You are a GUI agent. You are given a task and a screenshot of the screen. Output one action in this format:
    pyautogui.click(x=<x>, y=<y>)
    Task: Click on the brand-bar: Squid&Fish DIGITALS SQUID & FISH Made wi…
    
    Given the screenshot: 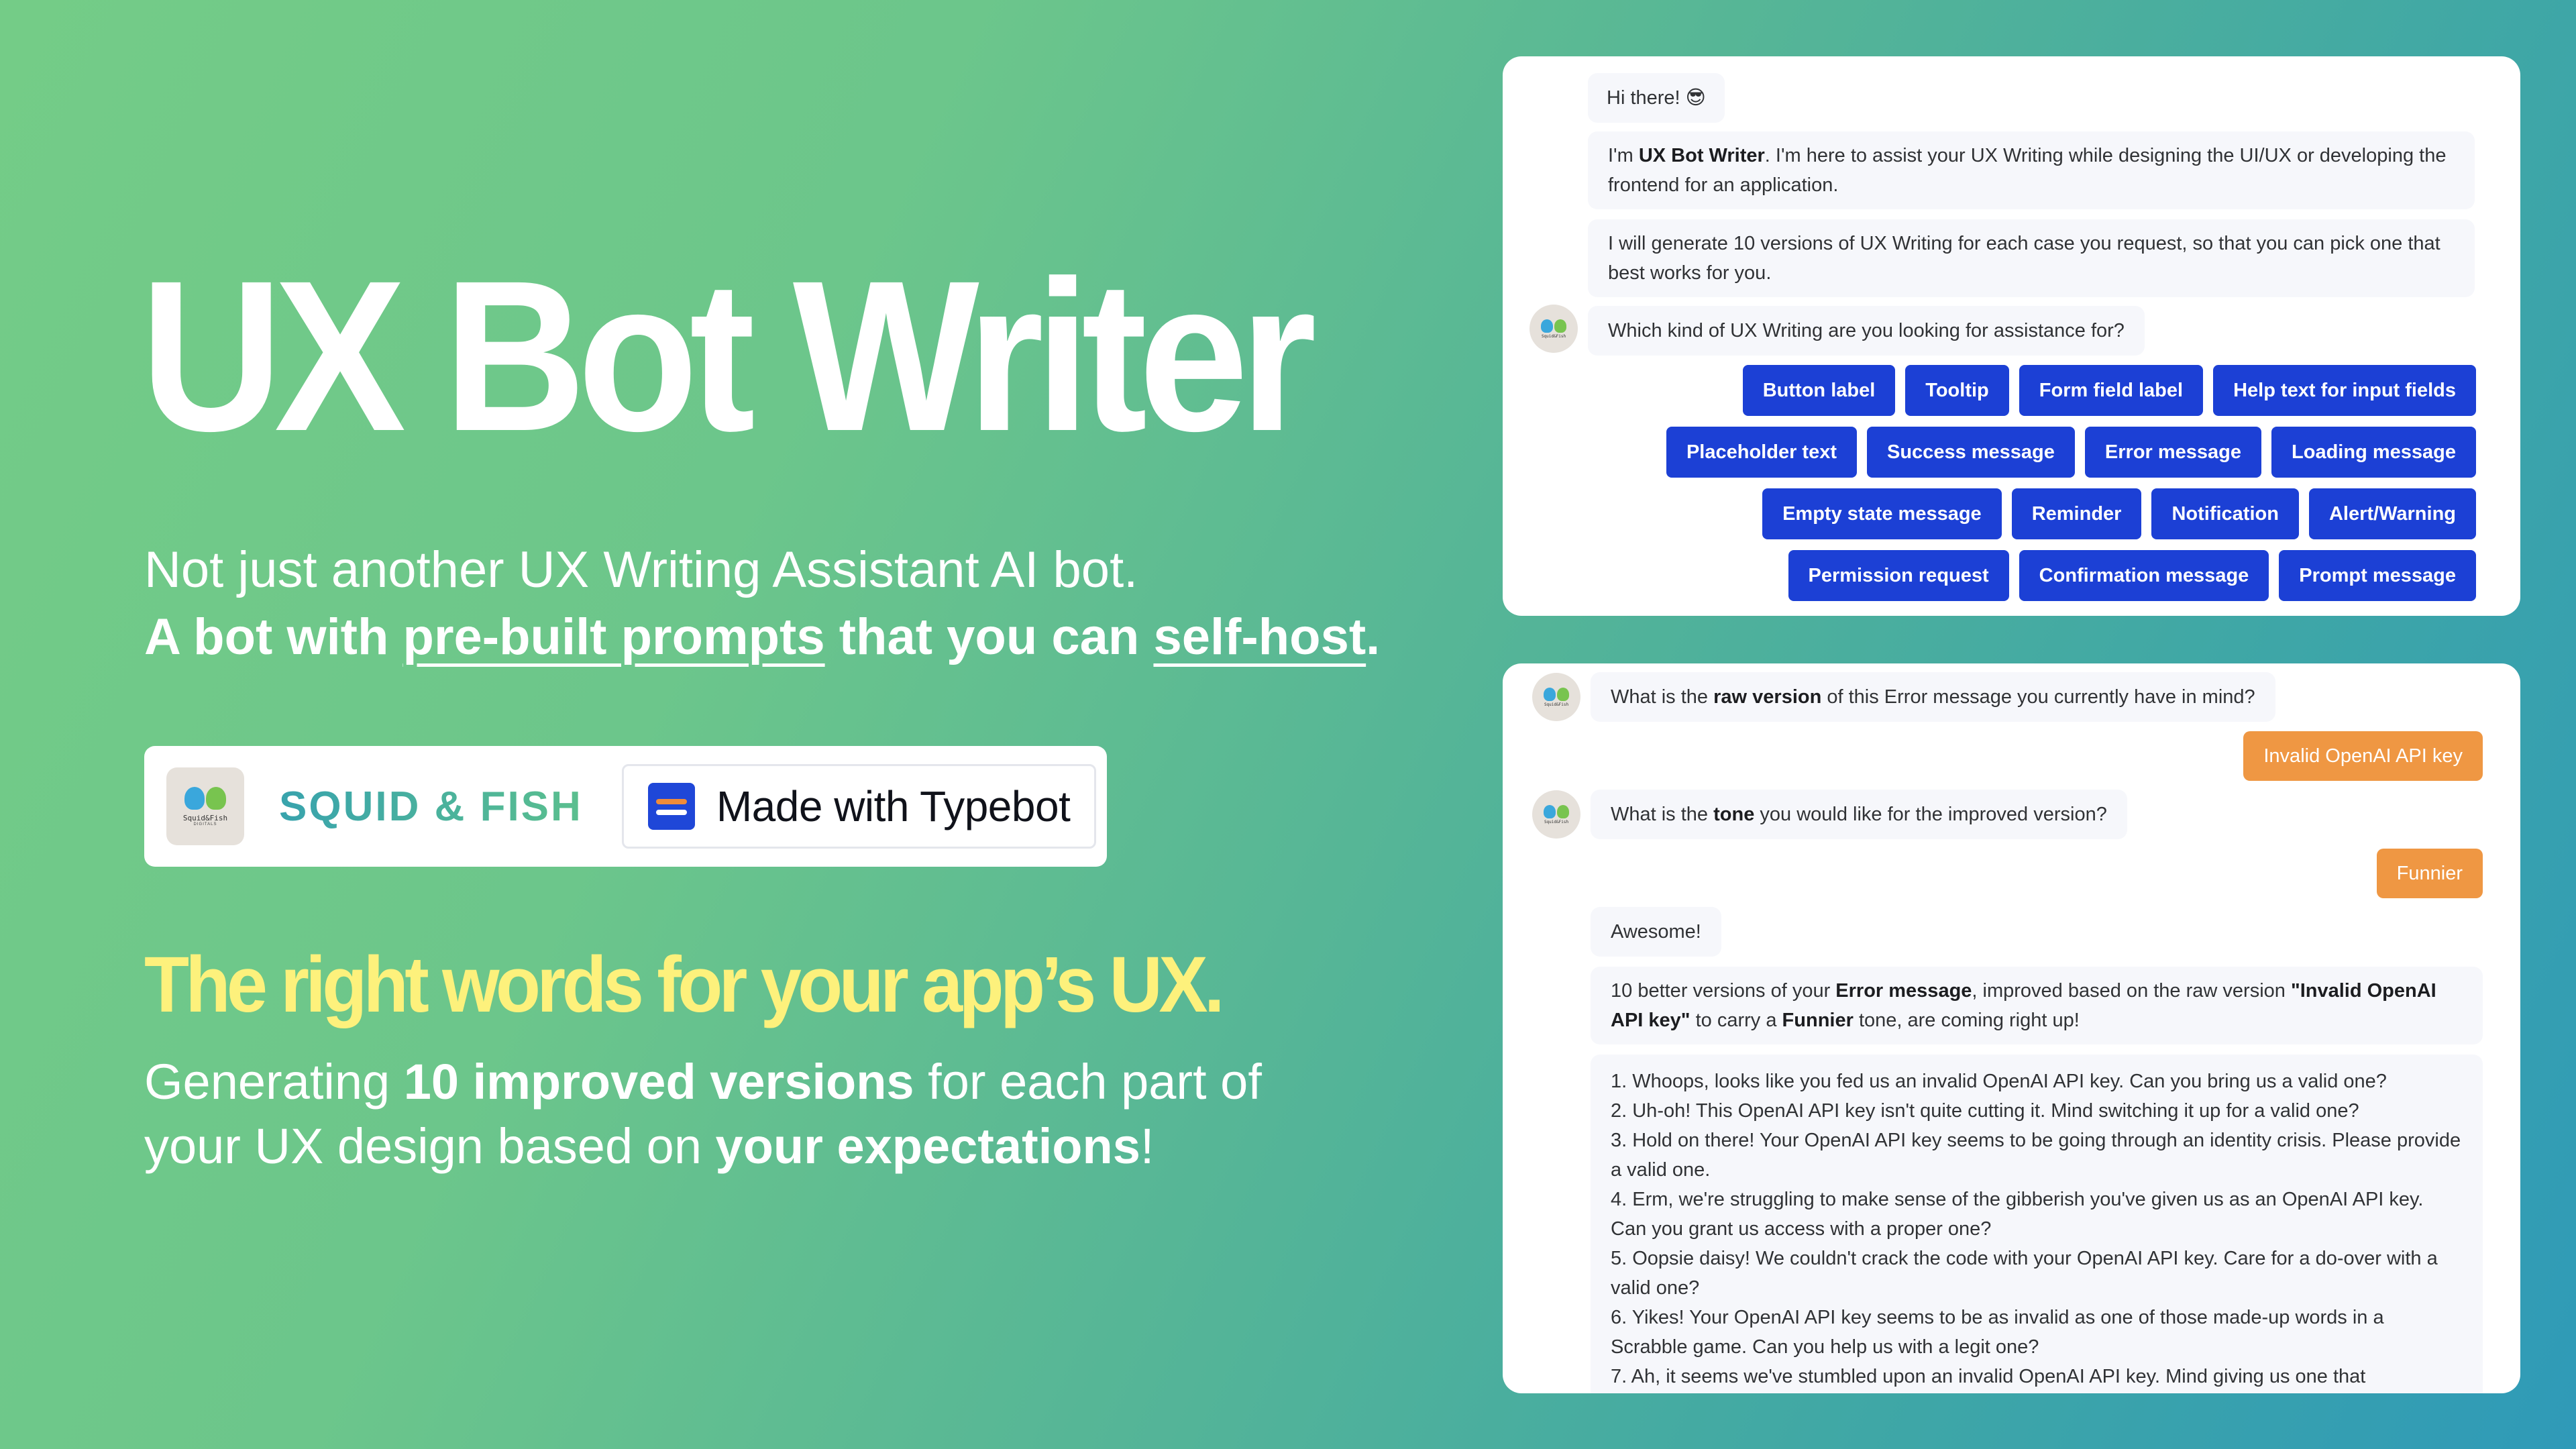 What is the action you would take?
    pyautogui.click(x=625, y=806)
    